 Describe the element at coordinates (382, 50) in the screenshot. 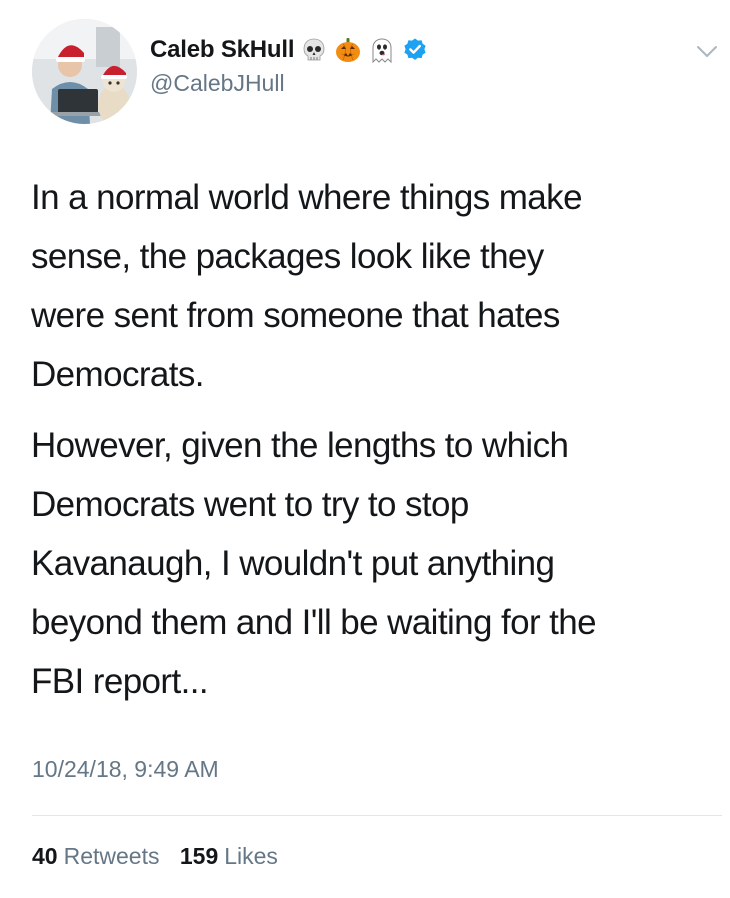

I see `ghost-emoji-icon` at that location.